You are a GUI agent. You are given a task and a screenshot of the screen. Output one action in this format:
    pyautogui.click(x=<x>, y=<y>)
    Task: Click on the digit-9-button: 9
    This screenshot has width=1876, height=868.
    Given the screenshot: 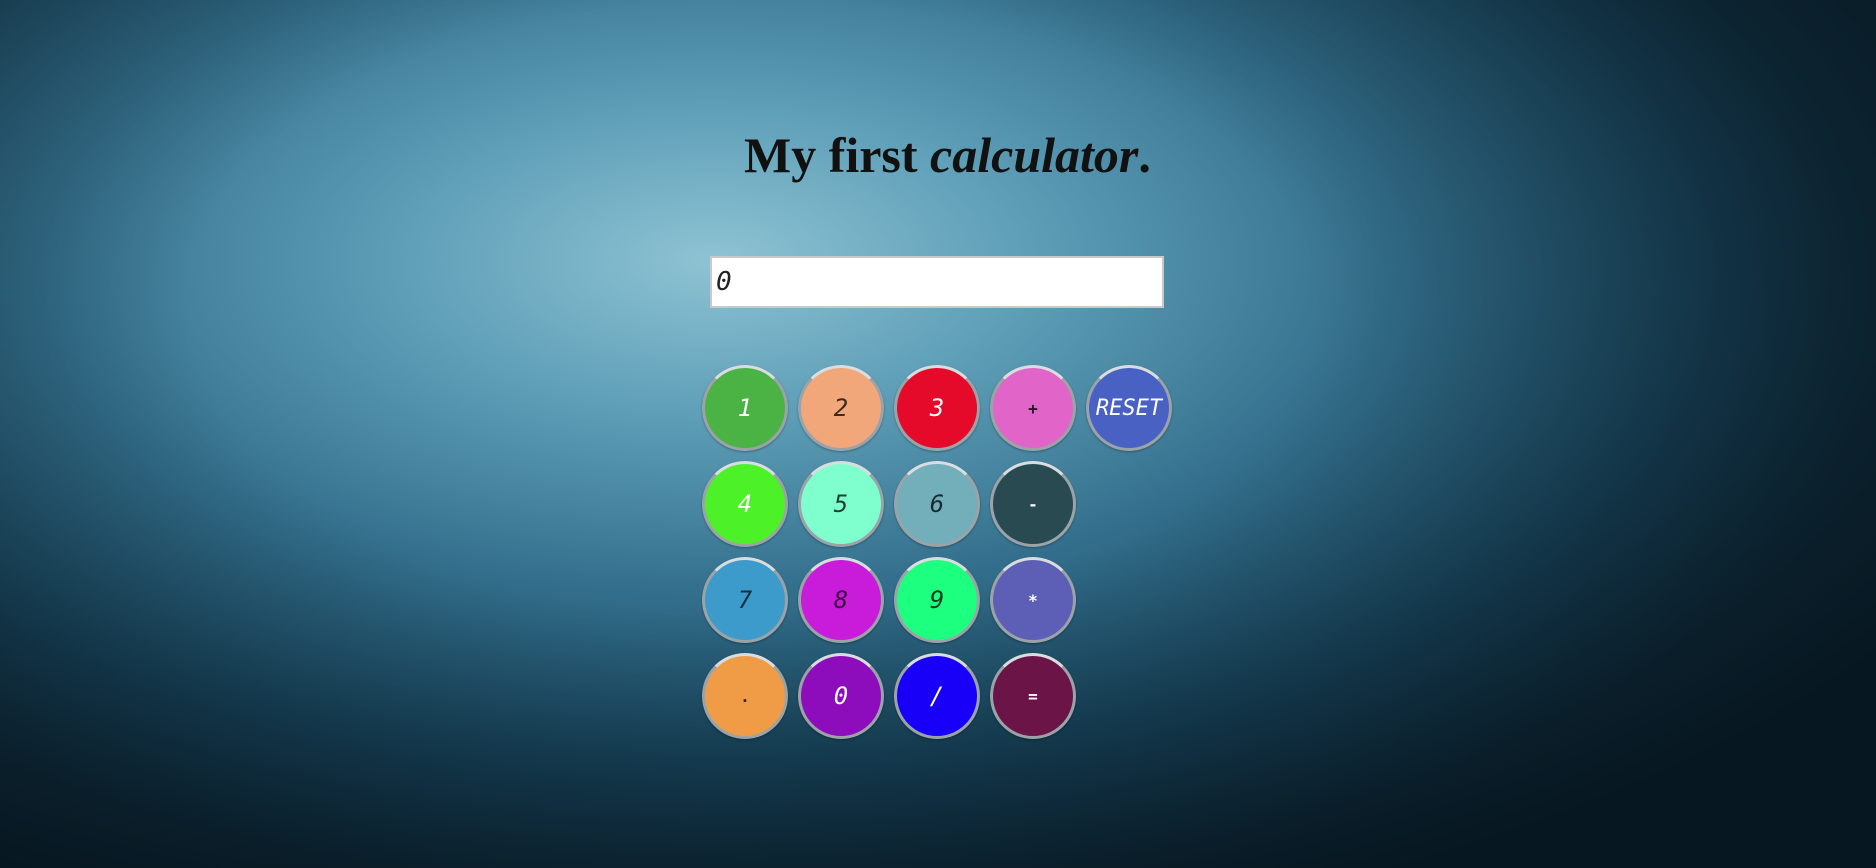 What is the action you would take?
    pyautogui.click(x=937, y=600)
    